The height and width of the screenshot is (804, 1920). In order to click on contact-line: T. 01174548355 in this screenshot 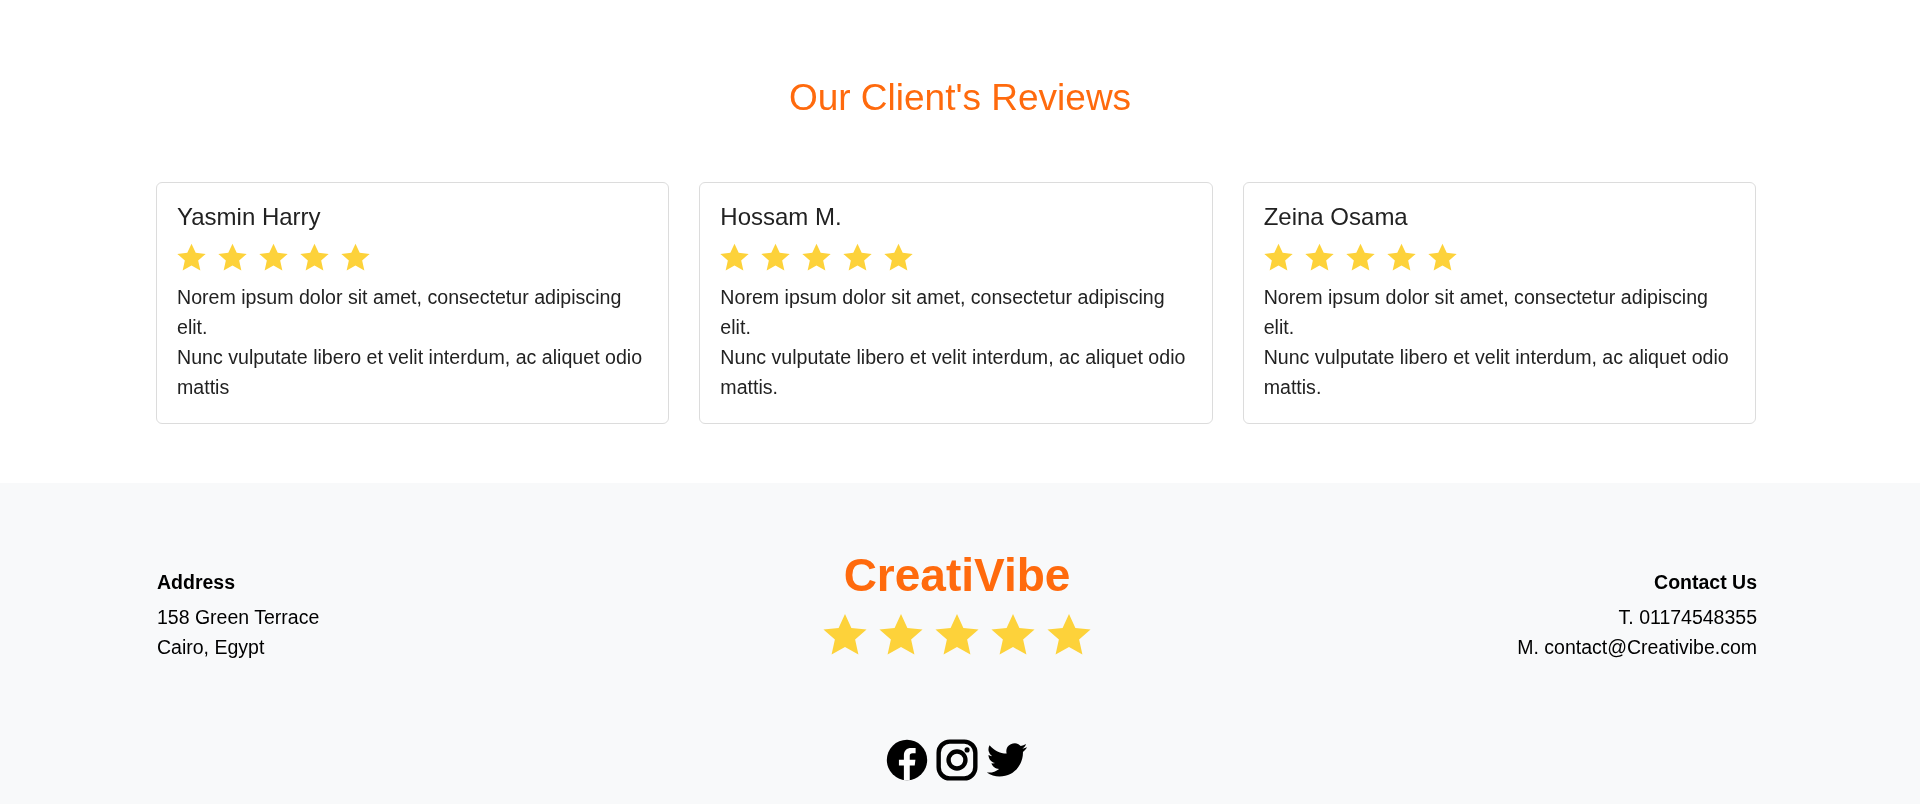, I will do `click(1687, 617)`.